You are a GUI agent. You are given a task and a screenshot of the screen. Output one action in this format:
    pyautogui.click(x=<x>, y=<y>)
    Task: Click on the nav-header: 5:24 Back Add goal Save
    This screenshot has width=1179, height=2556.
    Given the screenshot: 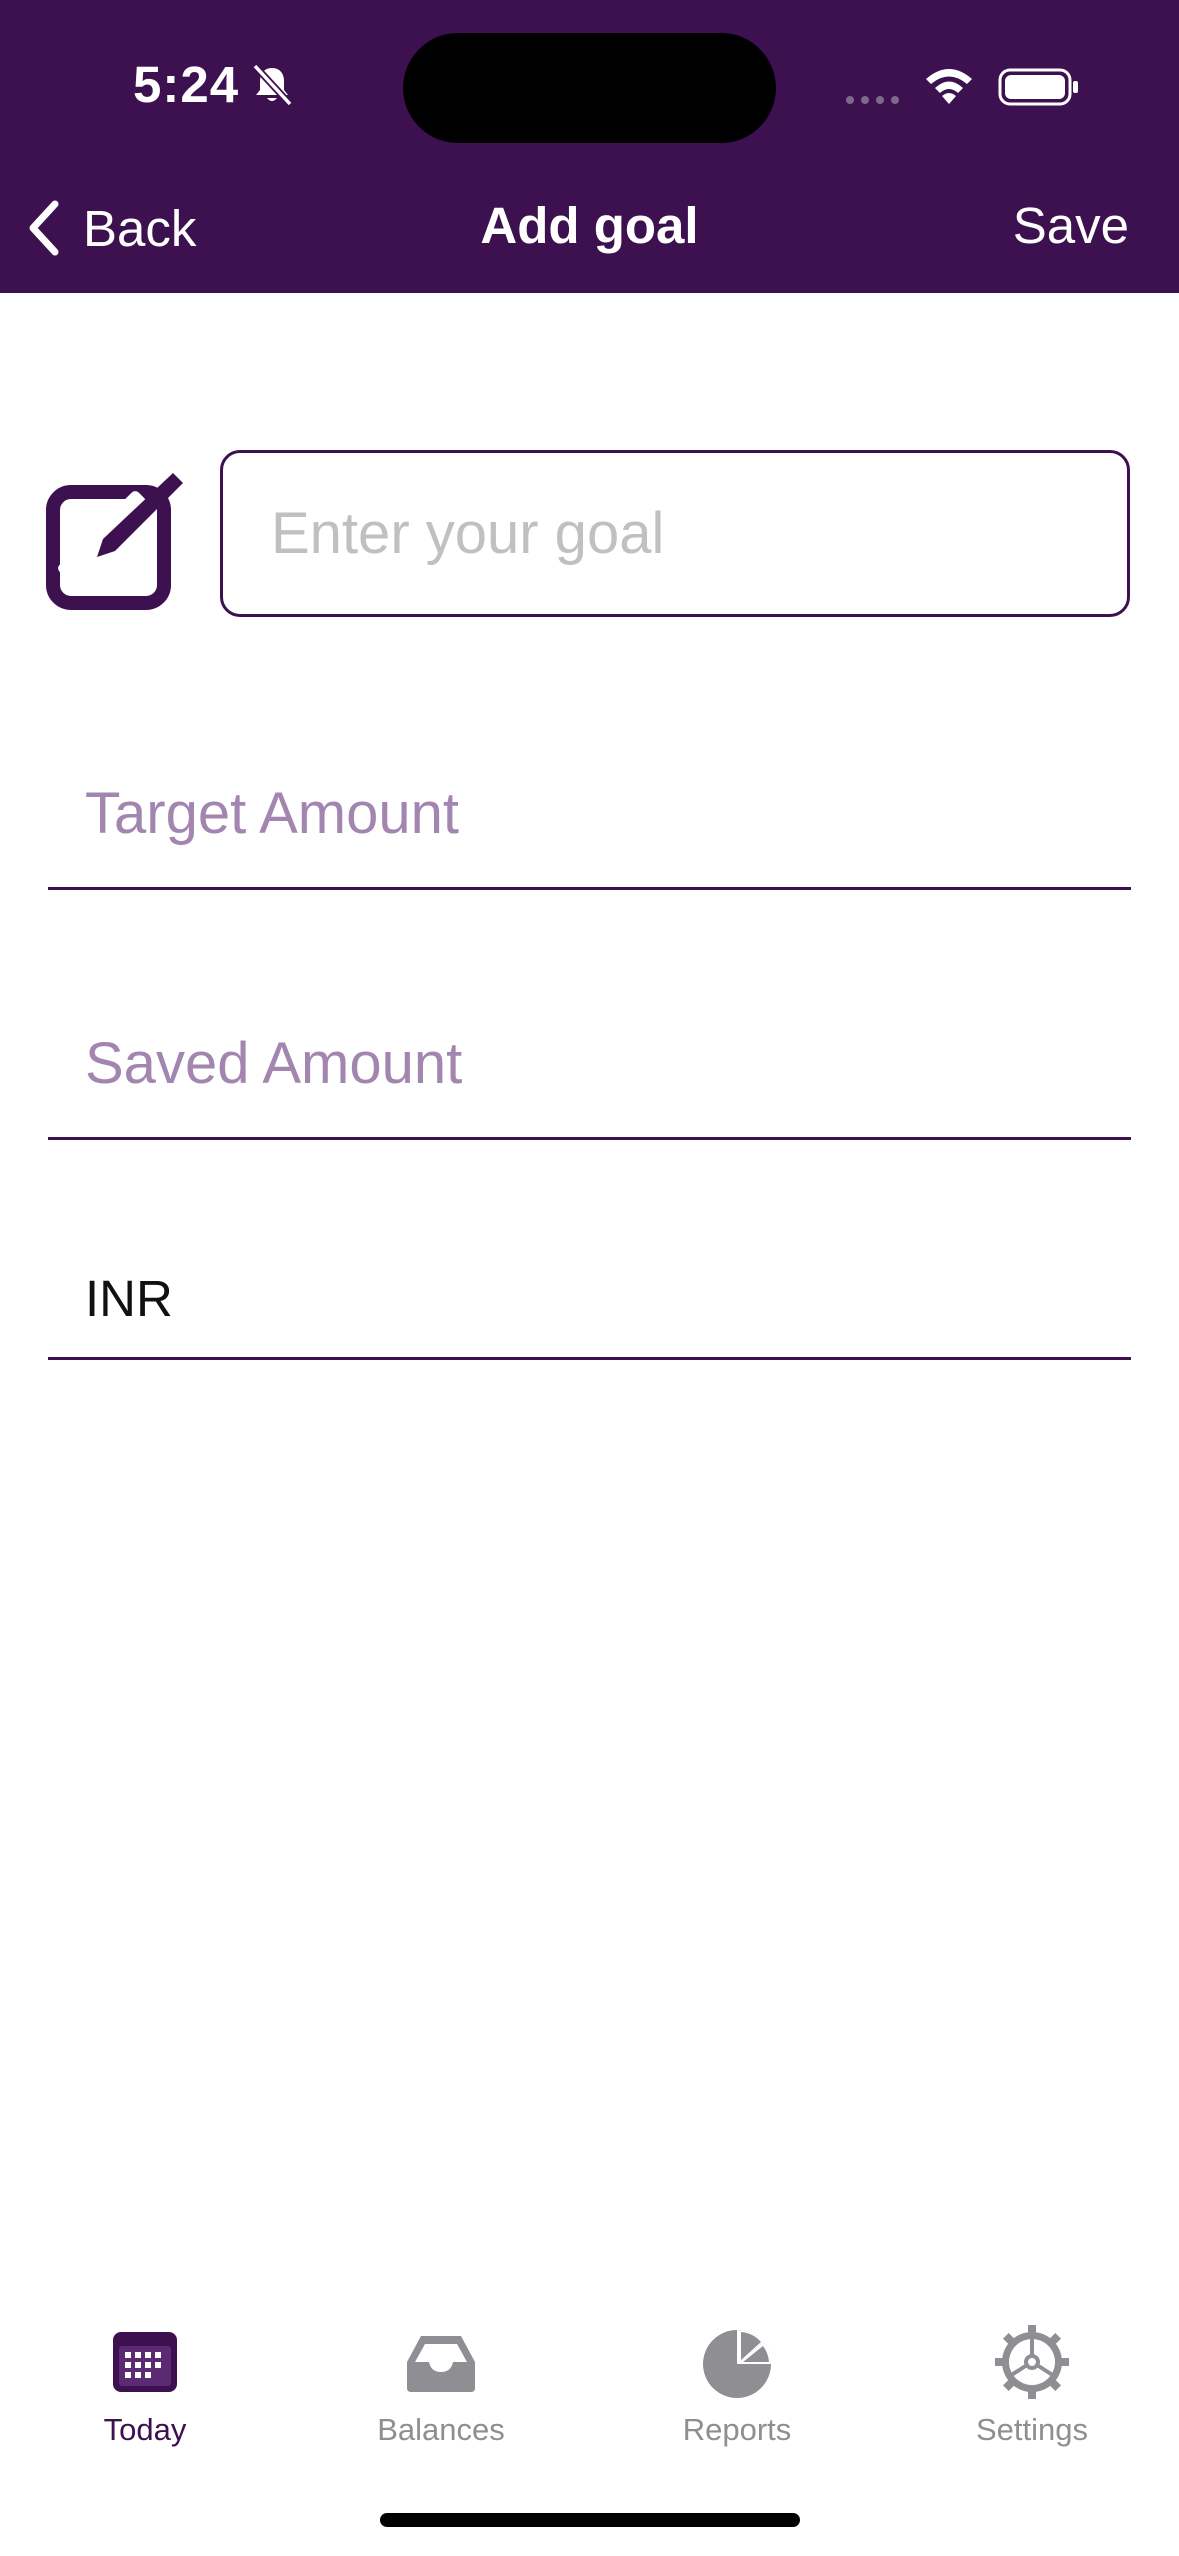 What is the action you would take?
    pyautogui.click(x=589, y=146)
    